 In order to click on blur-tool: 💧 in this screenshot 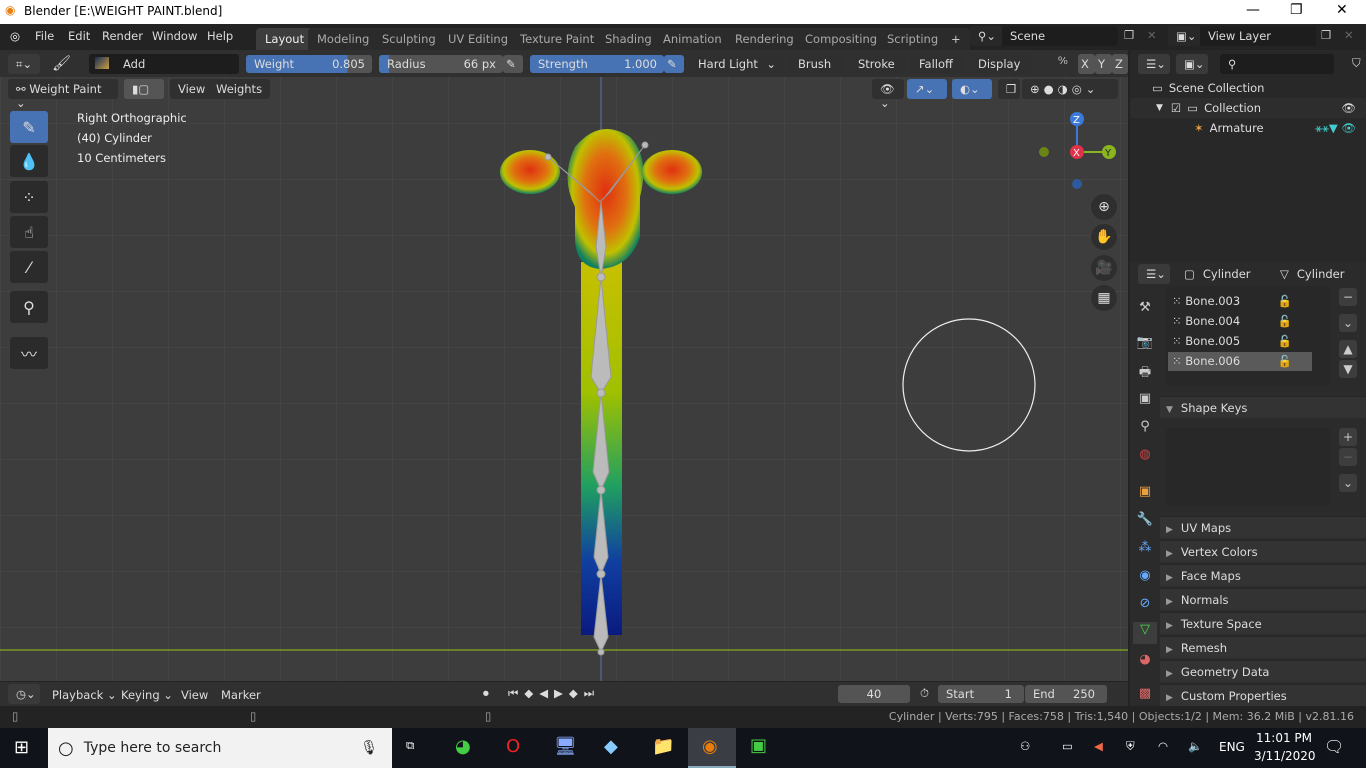, I will do `click(29, 161)`.